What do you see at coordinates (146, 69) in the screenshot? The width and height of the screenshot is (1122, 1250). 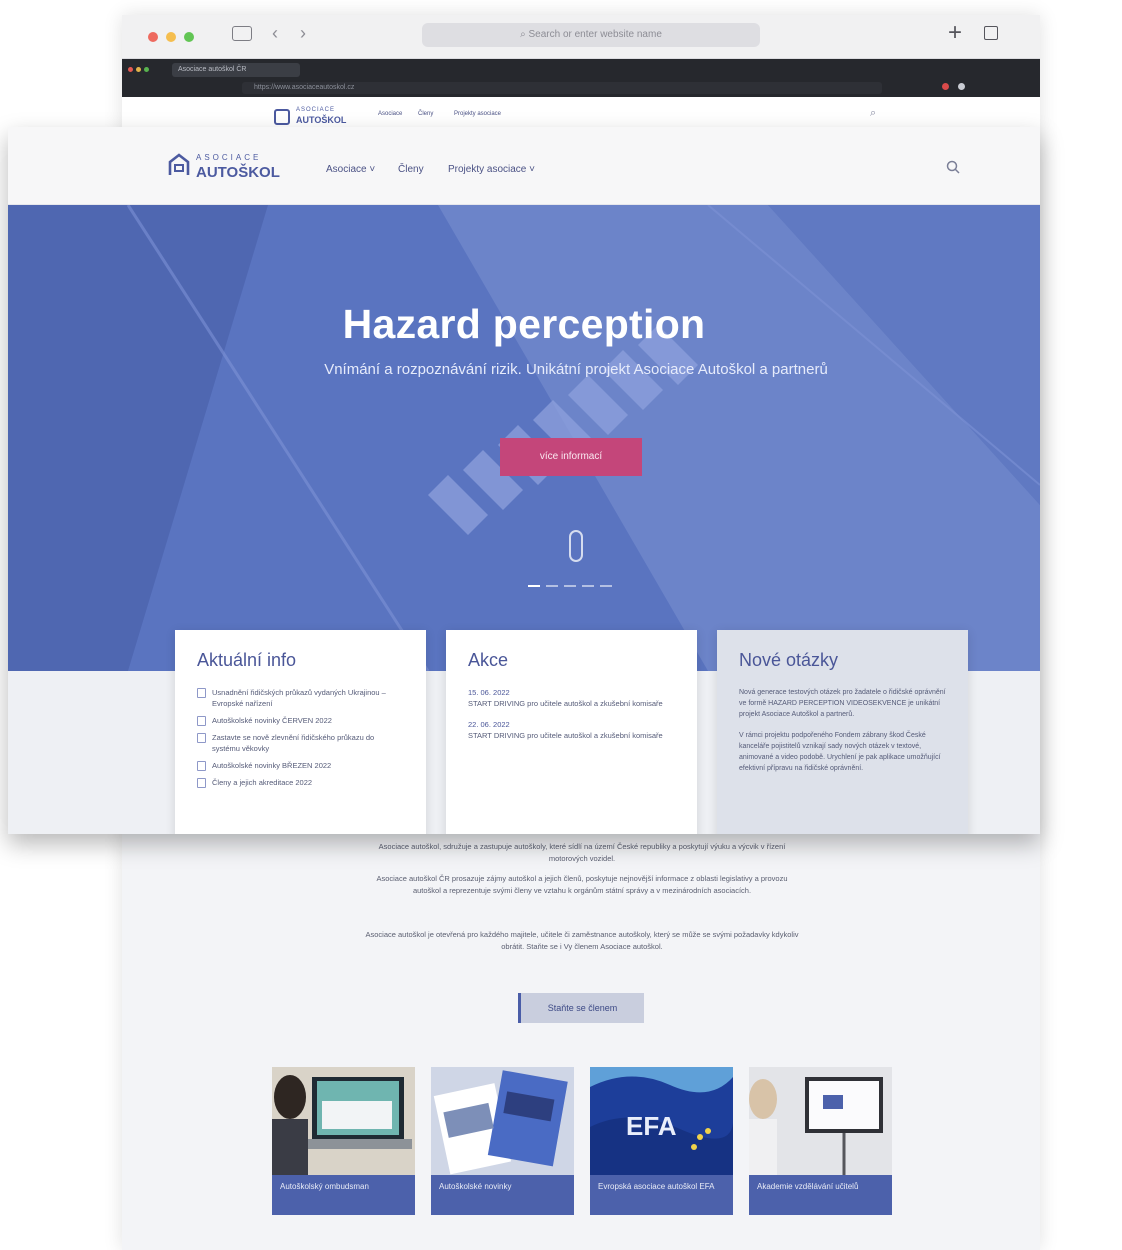 I see `zoom-dot-icon` at bounding box center [146, 69].